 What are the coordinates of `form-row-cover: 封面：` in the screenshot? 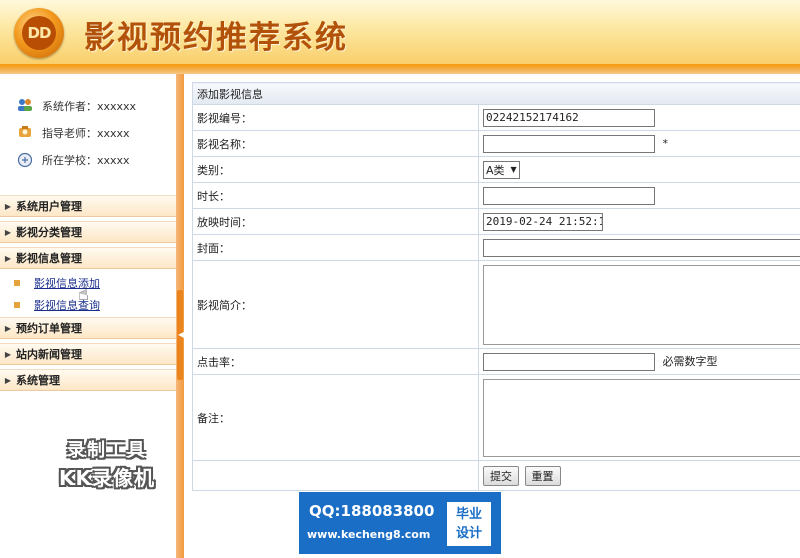 It's located at (496, 247).